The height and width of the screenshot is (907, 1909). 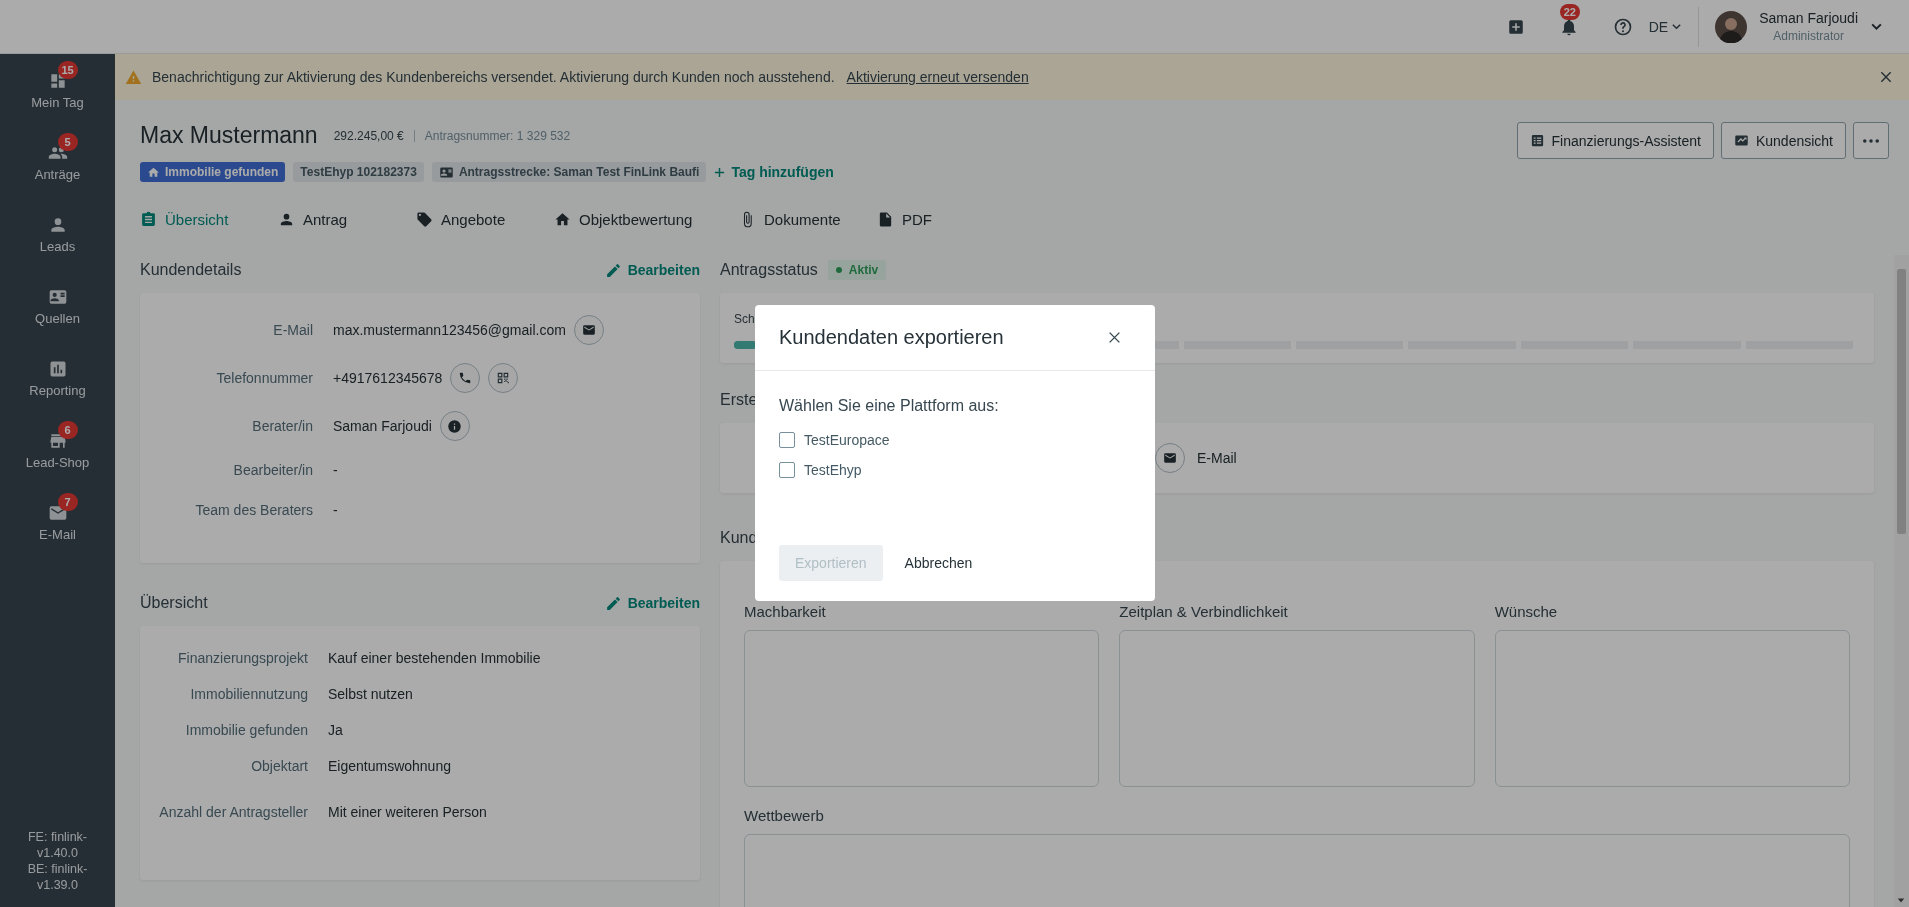 I want to click on section-title: Antragsstatus, so click(x=769, y=270).